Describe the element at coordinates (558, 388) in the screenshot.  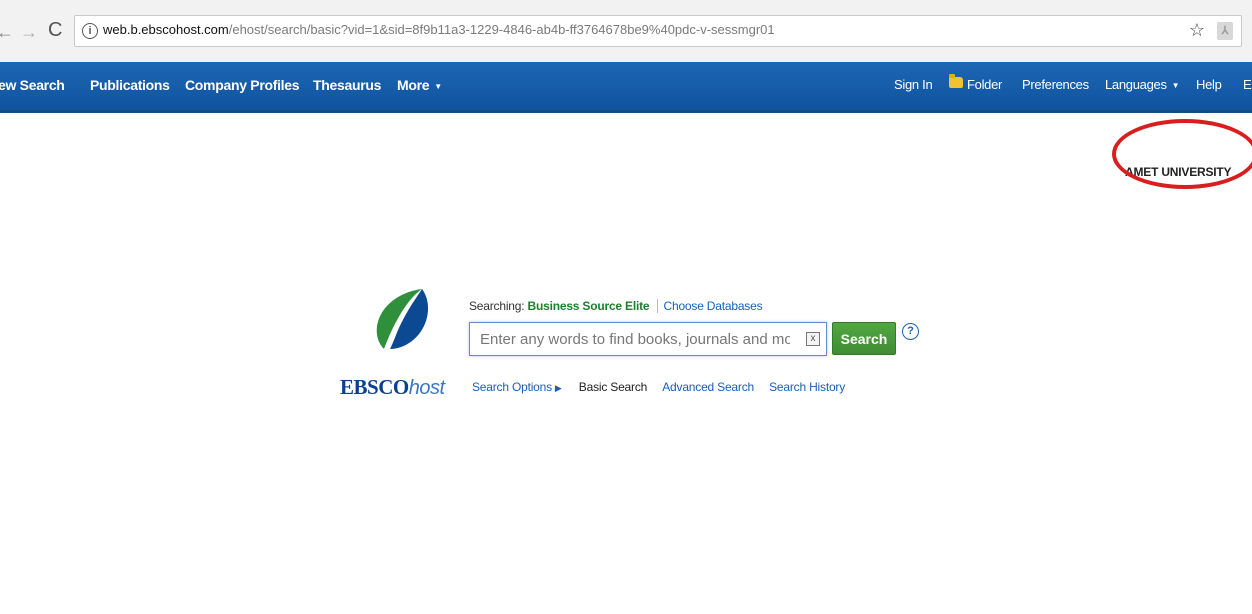
I see `triangle-right-icon: ▶` at that location.